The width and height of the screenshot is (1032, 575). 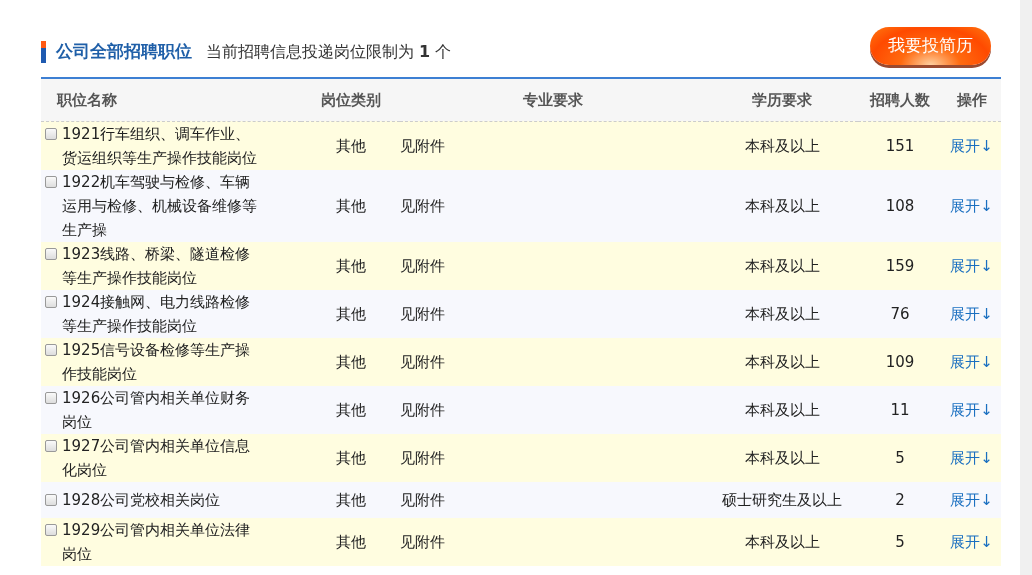 What do you see at coordinates (156, 362) in the screenshot?
I see `position-name: 1925信号设备检修等生产操 作技能岗位` at bounding box center [156, 362].